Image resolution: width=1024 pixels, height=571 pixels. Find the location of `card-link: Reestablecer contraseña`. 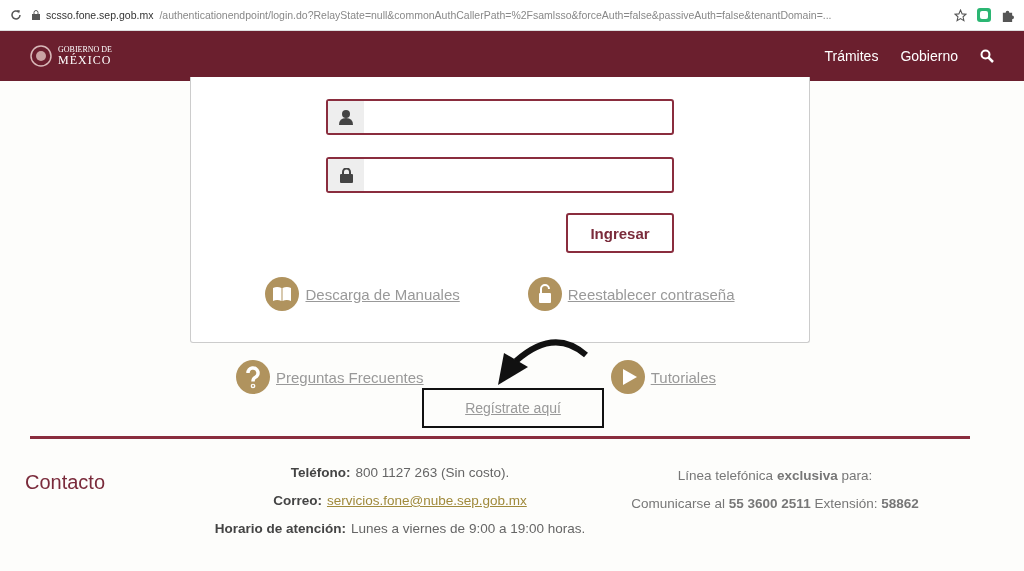

card-link: Reestablecer contraseña is located at coordinates (651, 294).